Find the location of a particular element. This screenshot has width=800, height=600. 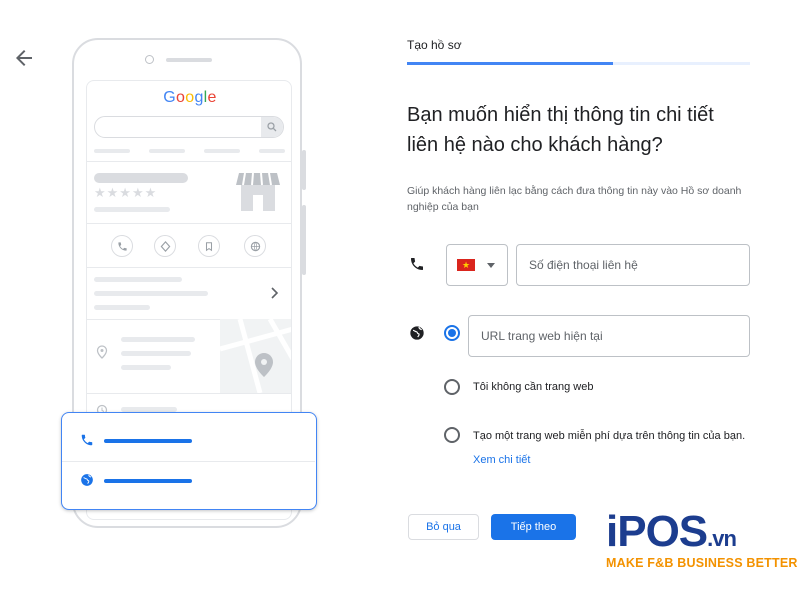

mockup-website-icon is located at coordinates (255, 246).